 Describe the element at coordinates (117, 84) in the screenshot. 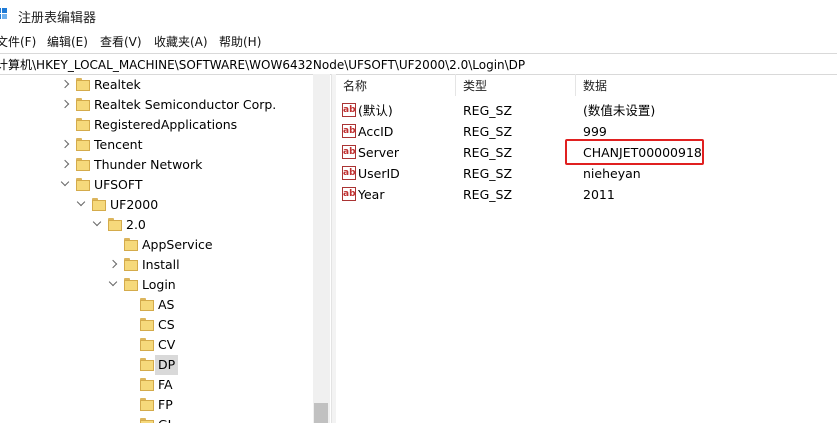

I see `tree-item-label: Realtek` at that location.